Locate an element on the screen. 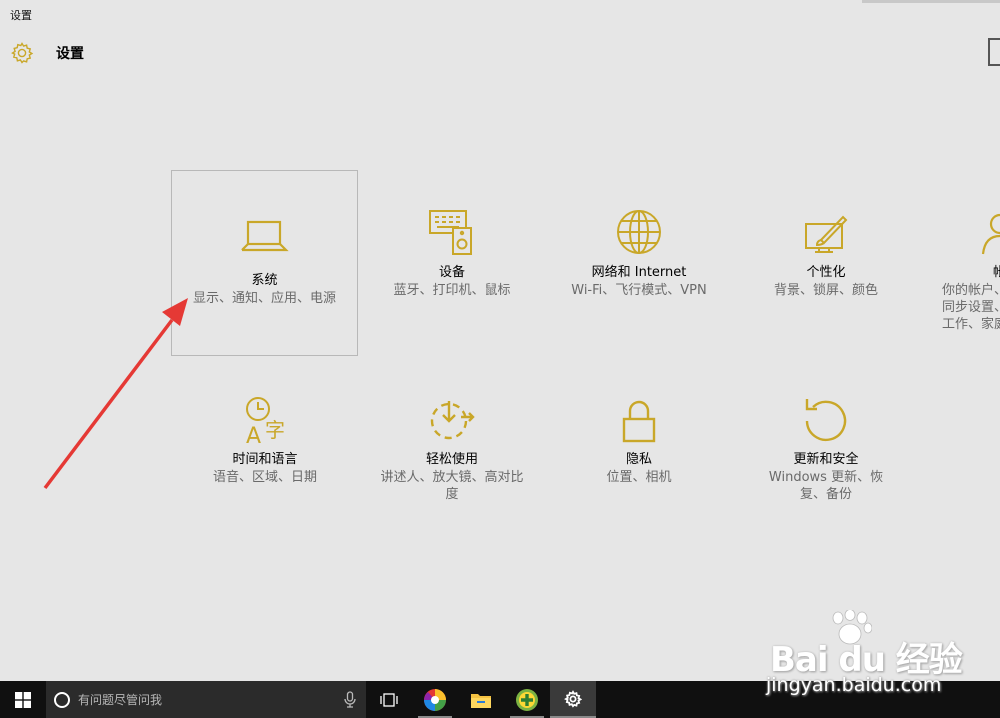 This screenshot has height=718, width=1000. tile-update-security-desc: Windows 更新、恢复、备份 is located at coordinates (826, 486).